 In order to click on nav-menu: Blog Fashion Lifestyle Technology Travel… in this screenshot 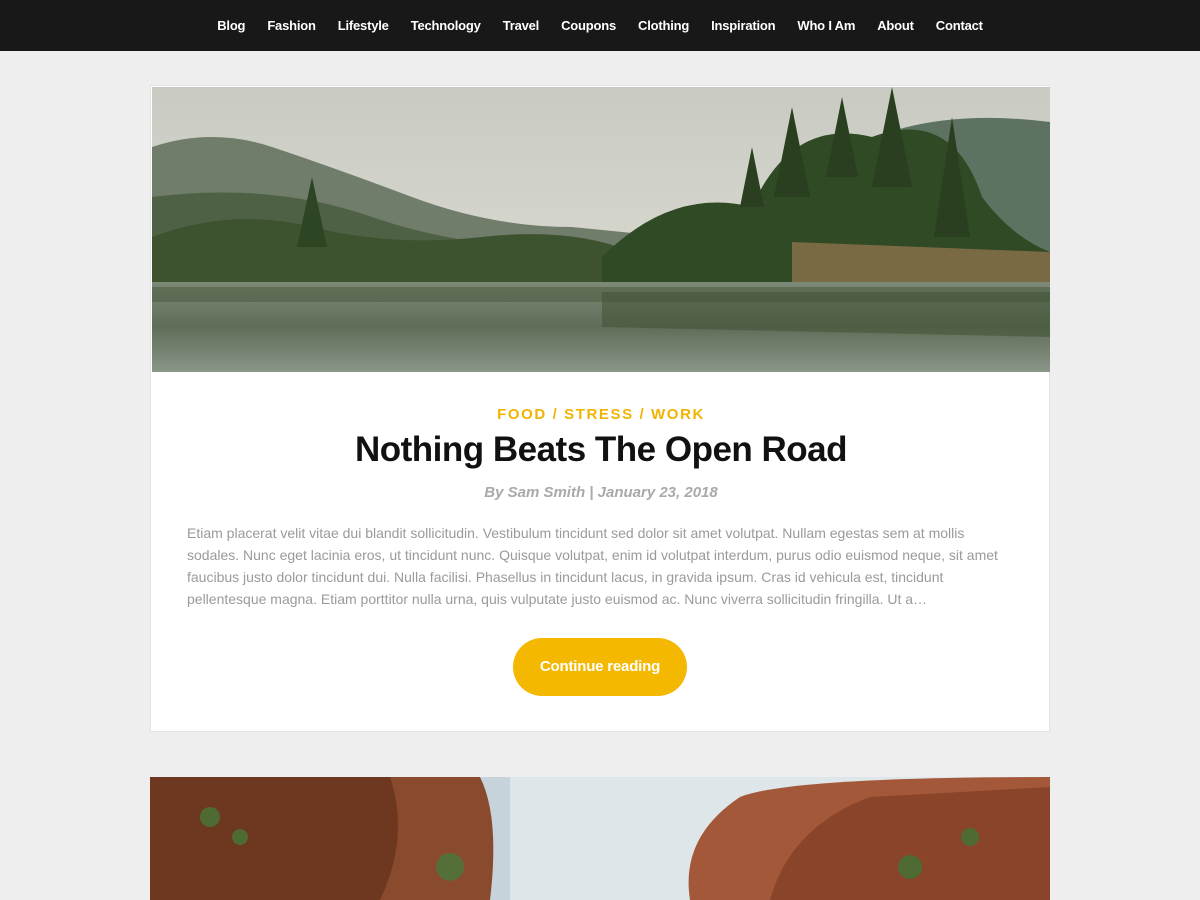, I will do `click(600, 25)`.